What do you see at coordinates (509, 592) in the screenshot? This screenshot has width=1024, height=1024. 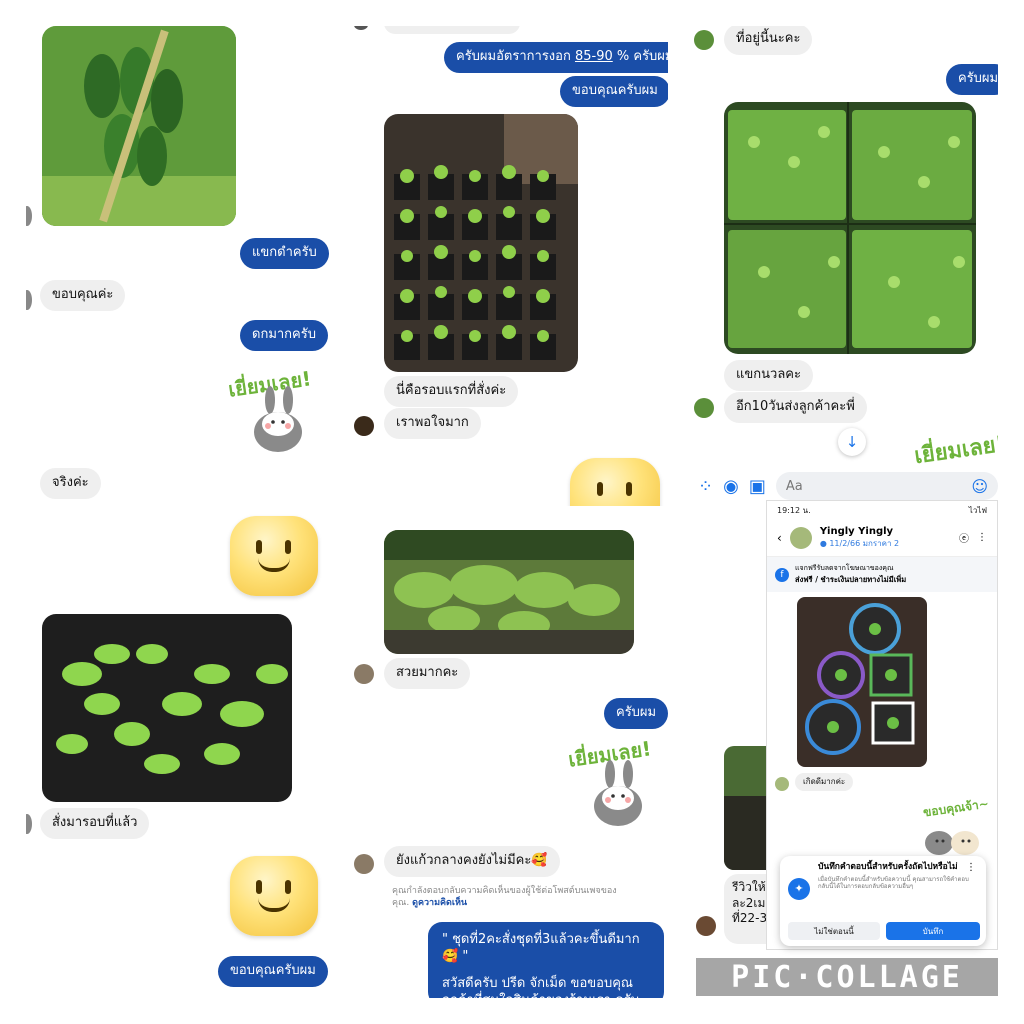 I see `nursery-photo` at bounding box center [509, 592].